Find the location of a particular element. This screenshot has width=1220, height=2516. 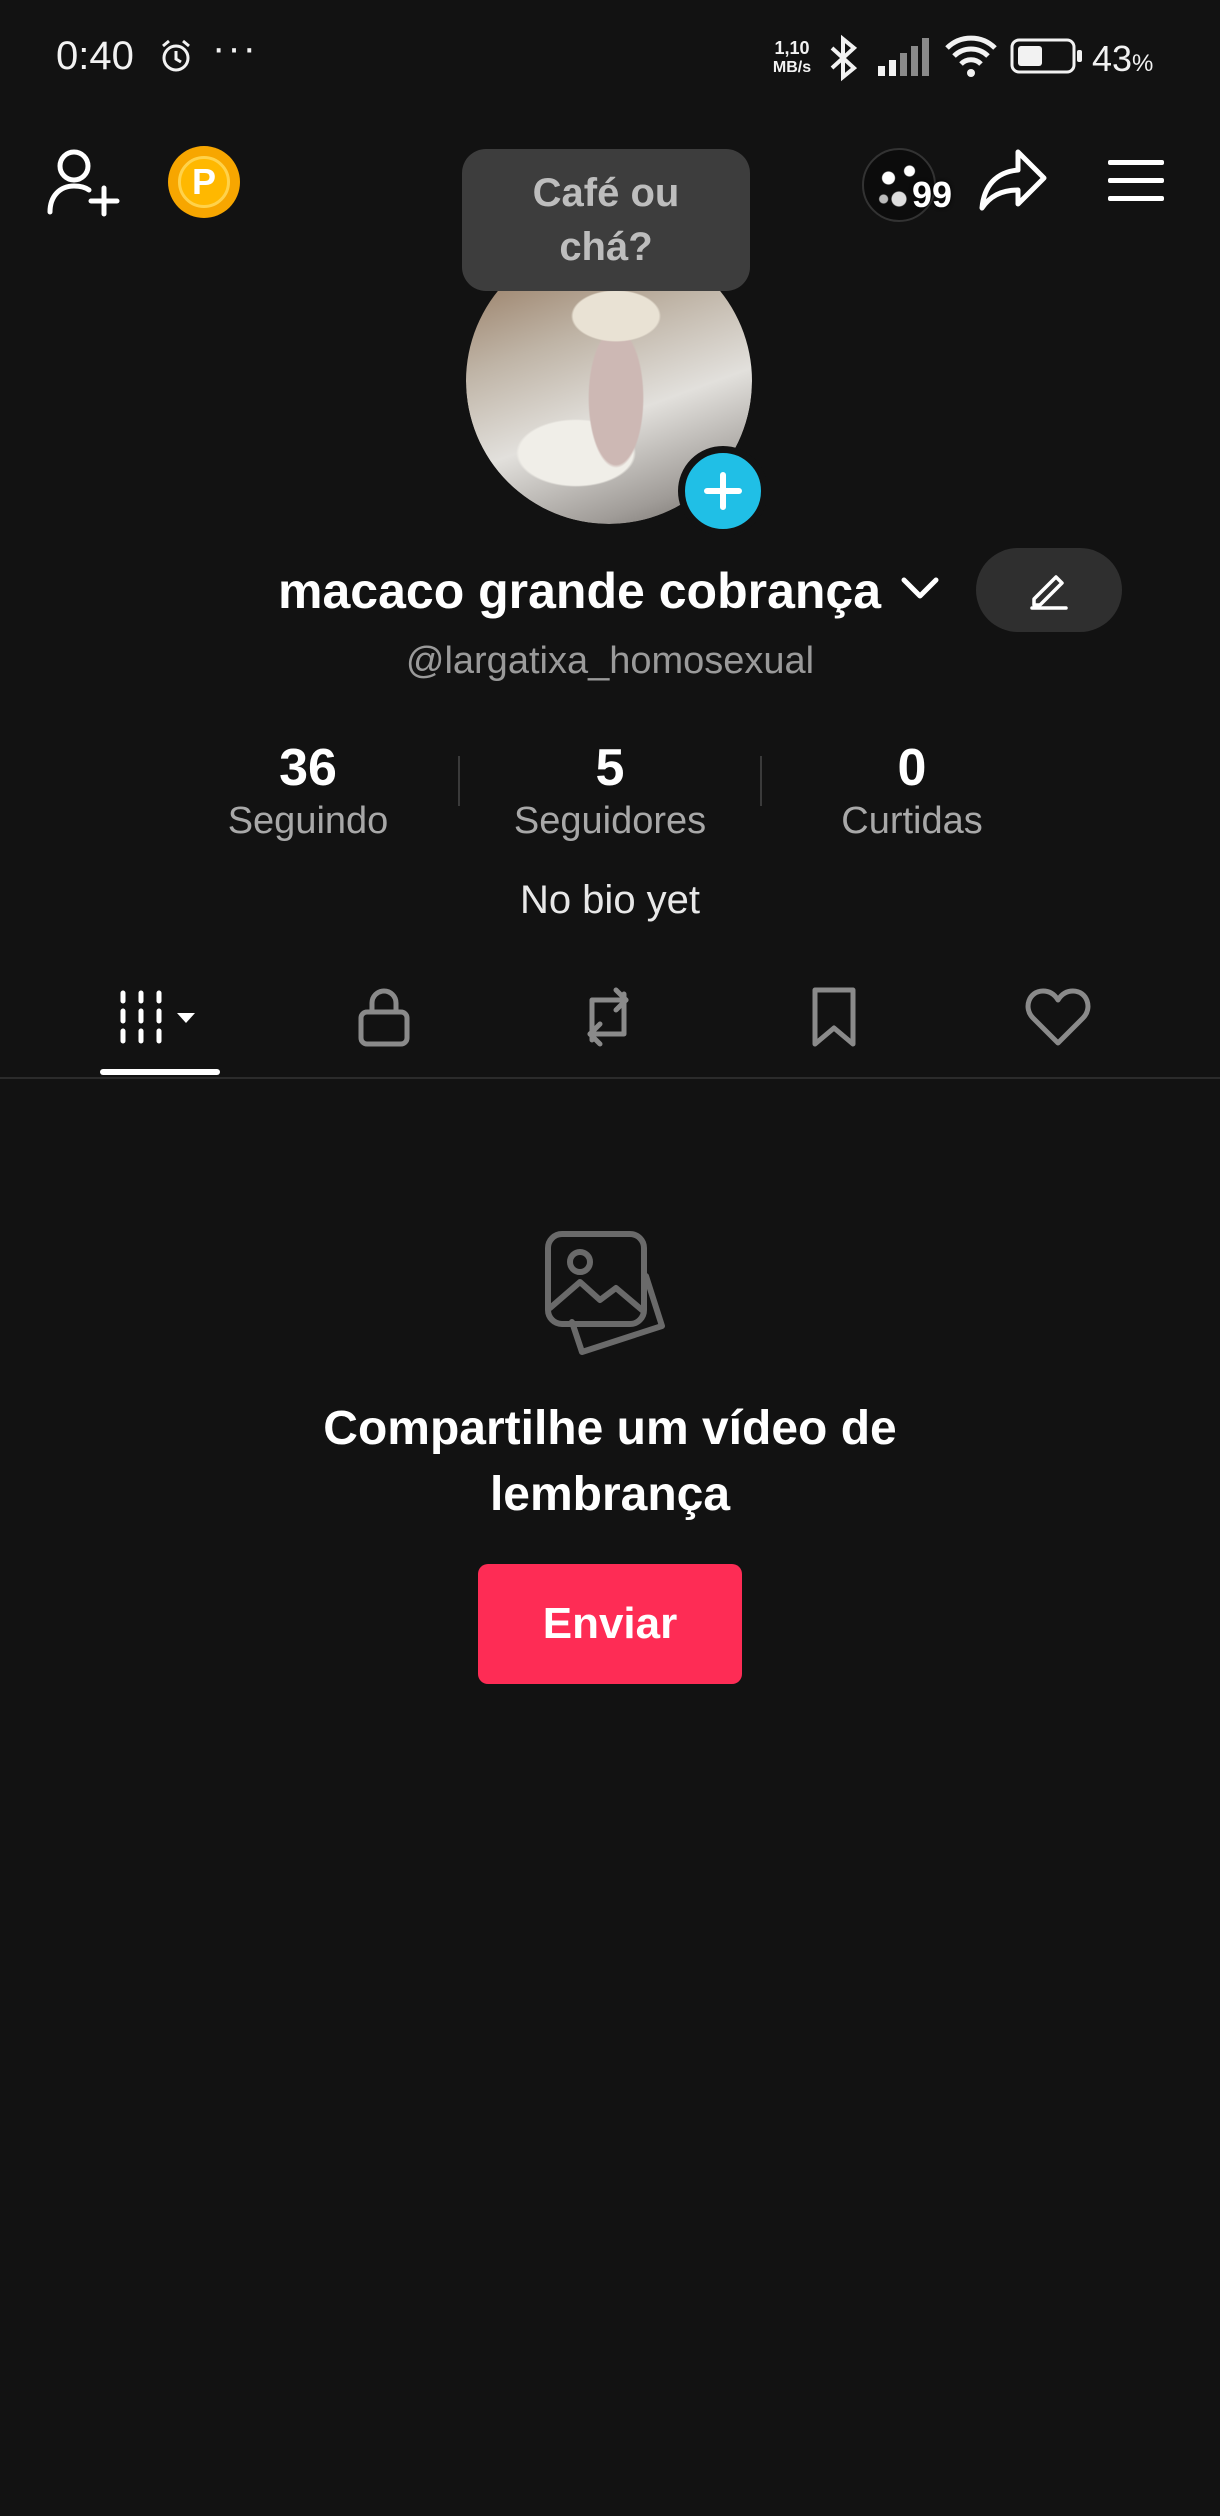

tab-favorites is located at coordinates (834, 1017).